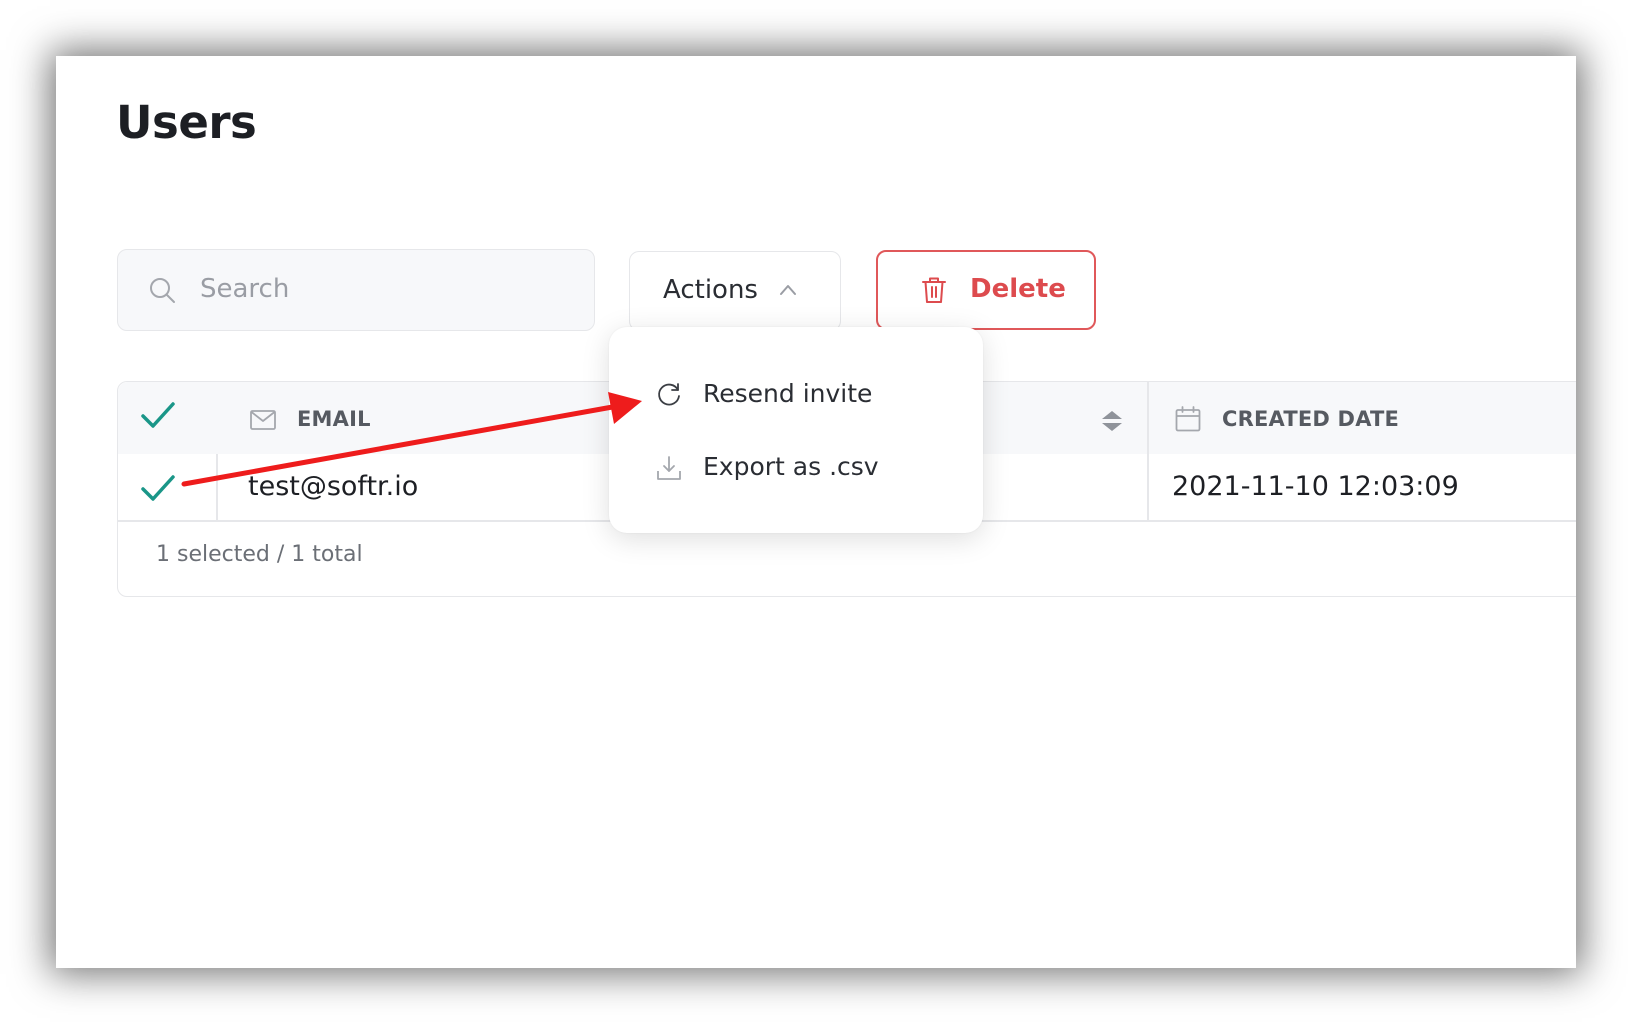 Image resolution: width=1628 pixels, height=1022 pixels. Describe the element at coordinates (710, 290) in the screenshot. I see `actions-button-label: Actions` at that location.